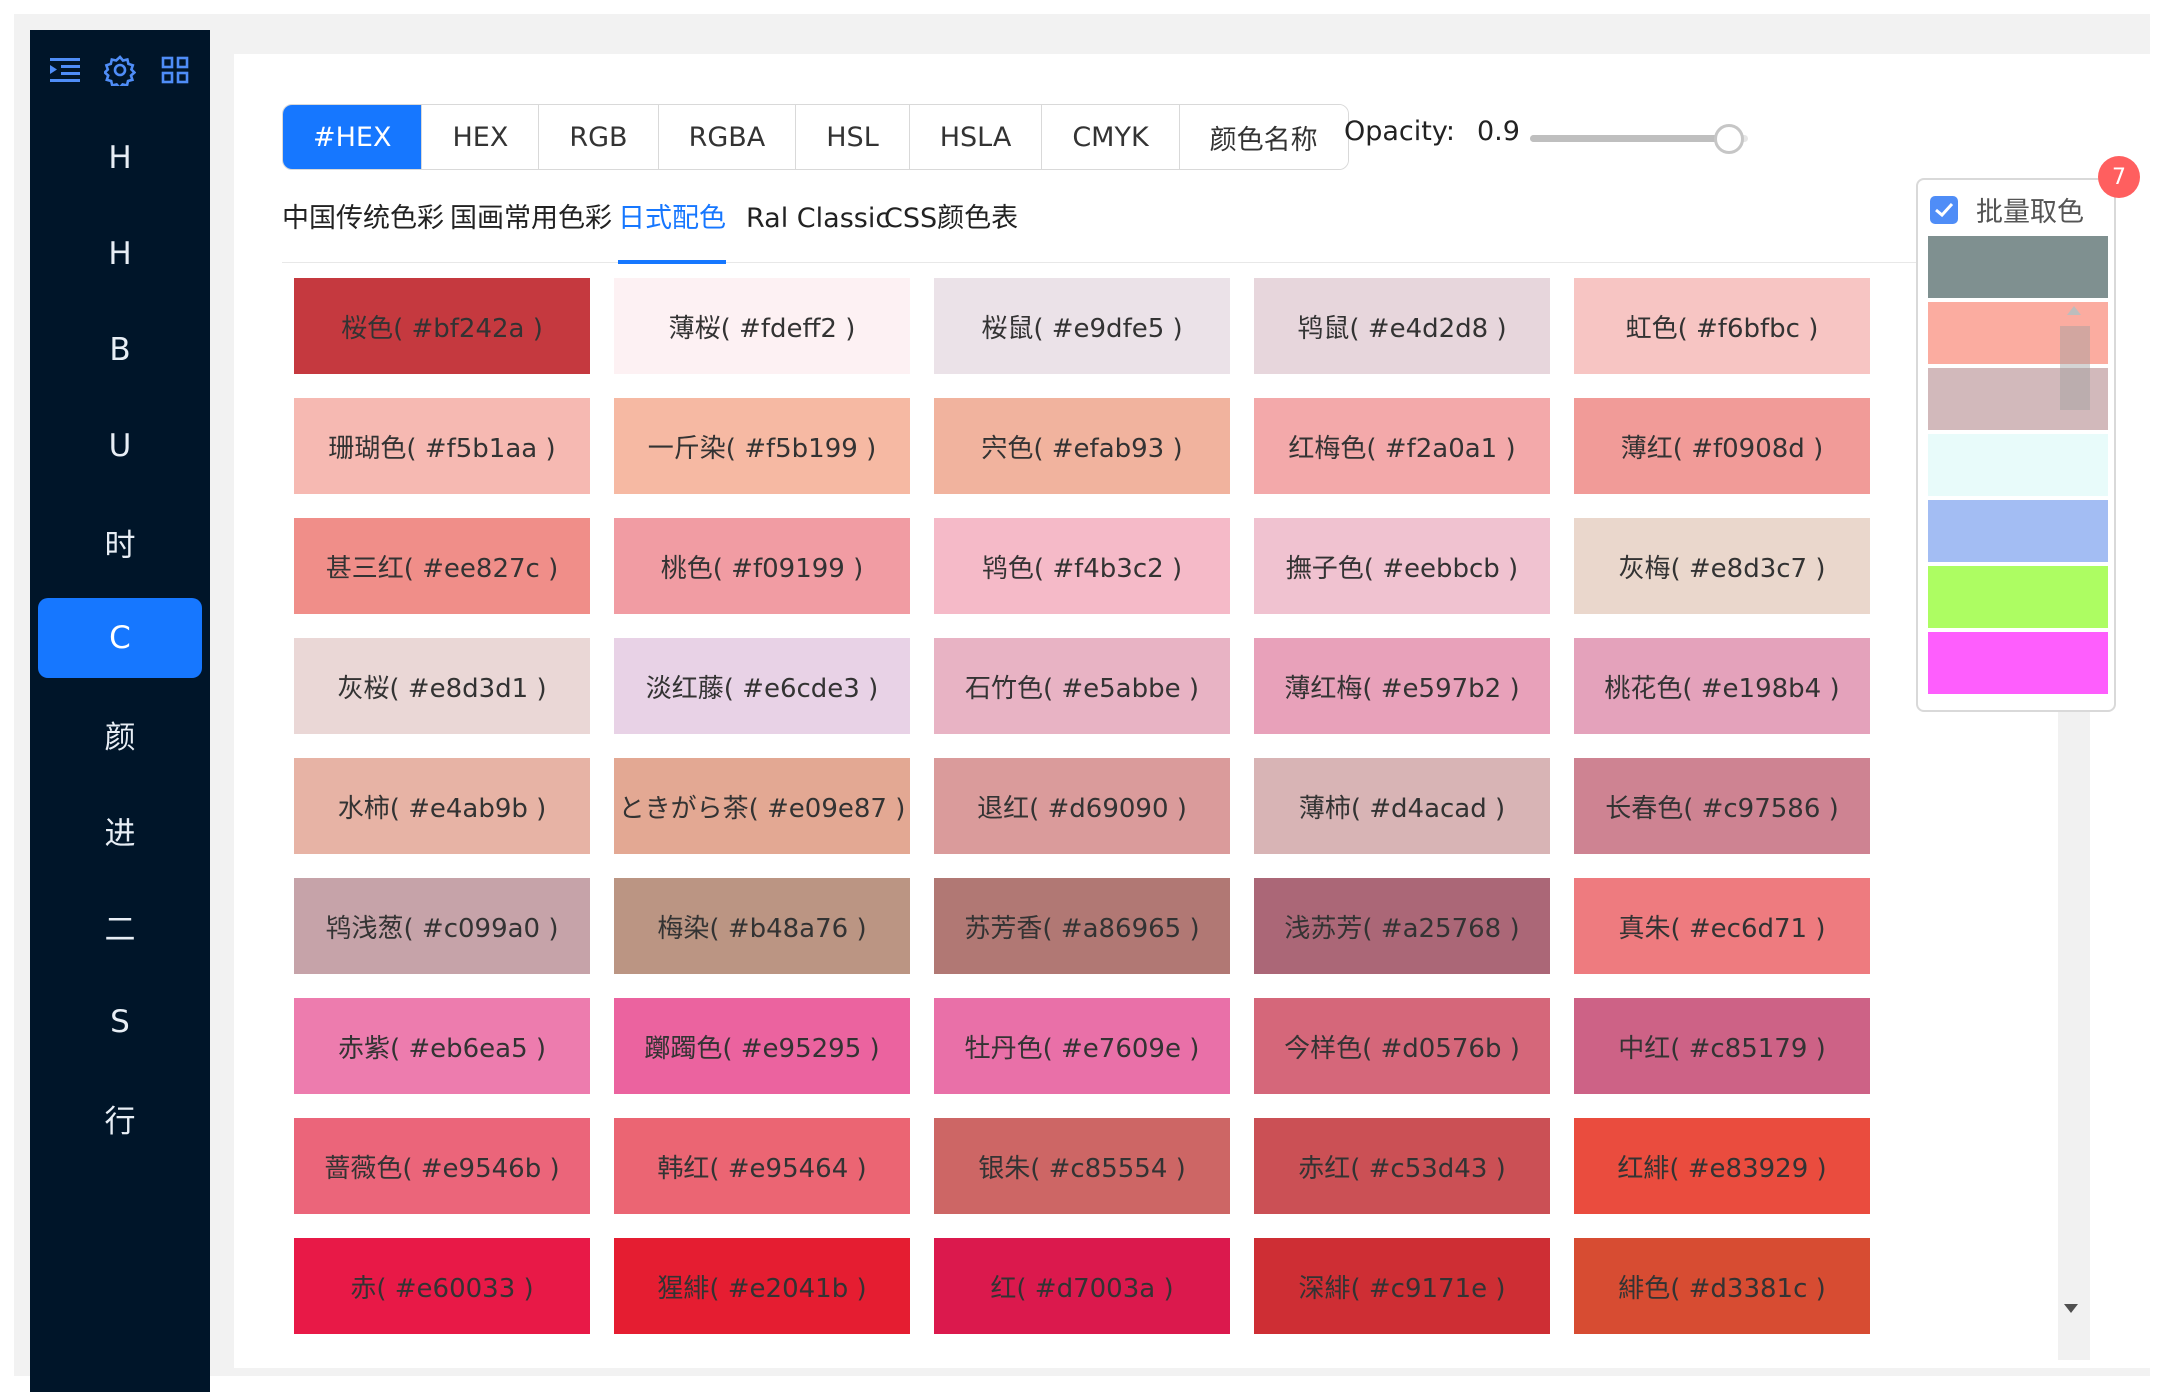  I want to click on color-swatch: 石竹色( #e5abbe ), so click(1082, 686).